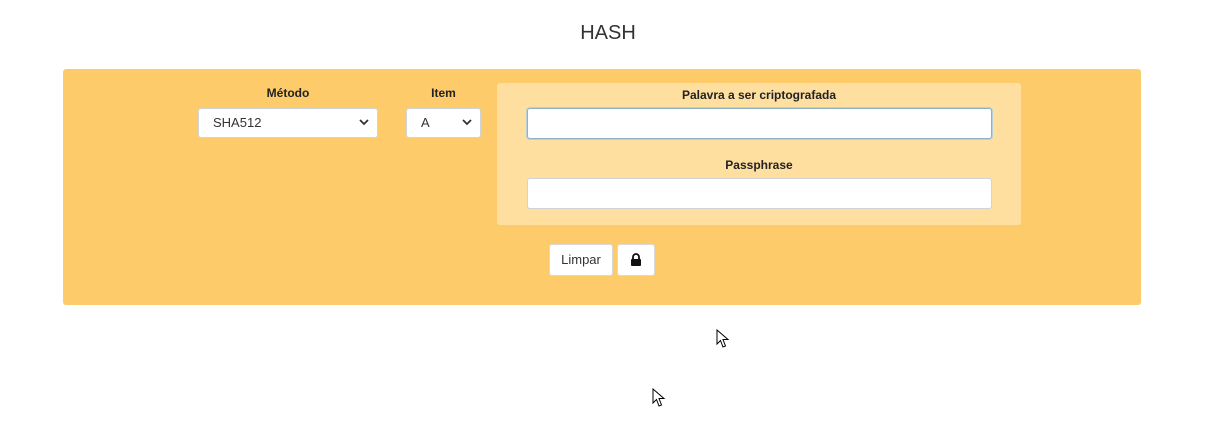 The height and width of the screenshot is (430, 1216). Describe the element at coordinates (443, 93) in the screenshot. I see `item-label: Item` at that location.